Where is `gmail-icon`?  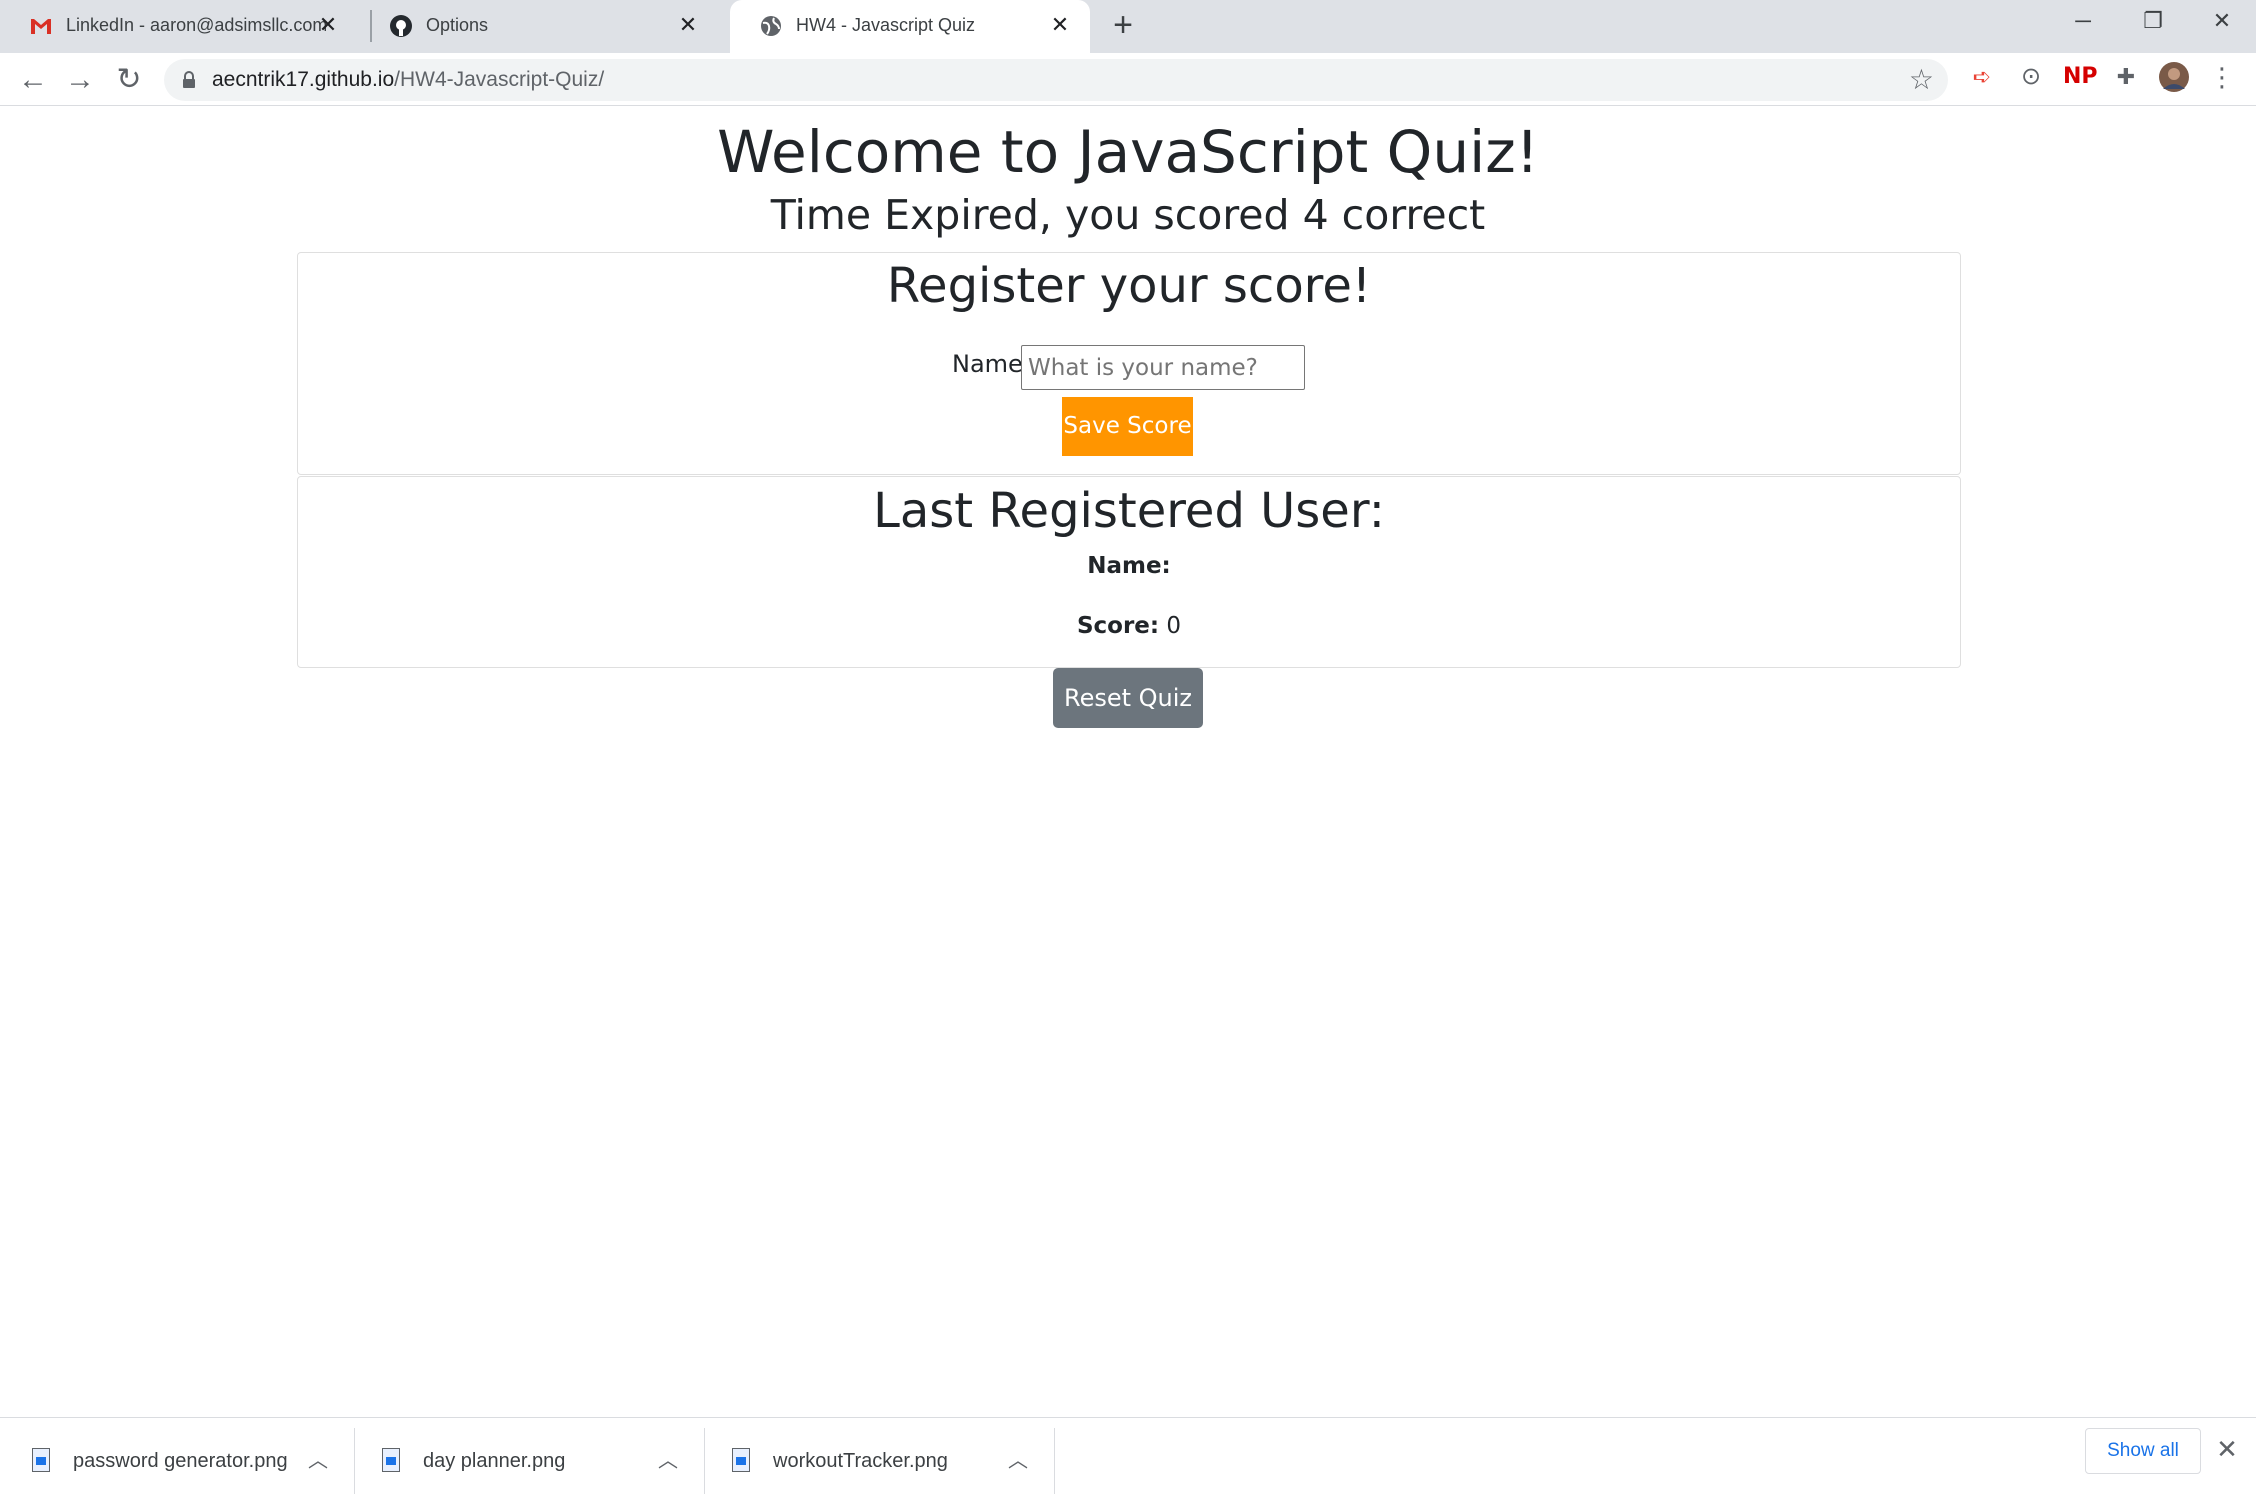 gmail-icon is located at coordinates (41, 26).